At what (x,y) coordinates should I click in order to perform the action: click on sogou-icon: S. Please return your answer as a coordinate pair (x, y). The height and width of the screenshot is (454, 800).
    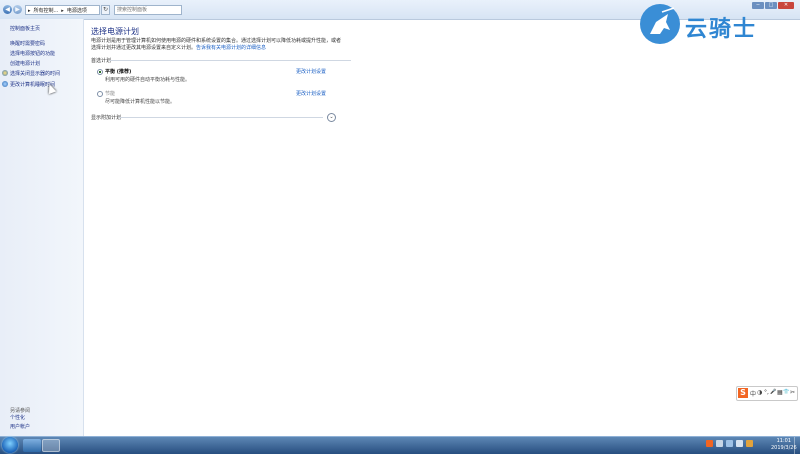
    Looking at the image, I should click on (743, 393).